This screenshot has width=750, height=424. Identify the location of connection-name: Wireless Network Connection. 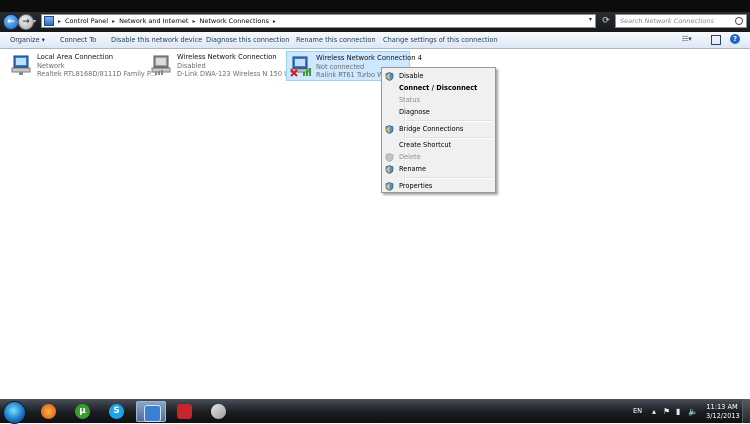
(227, 57).